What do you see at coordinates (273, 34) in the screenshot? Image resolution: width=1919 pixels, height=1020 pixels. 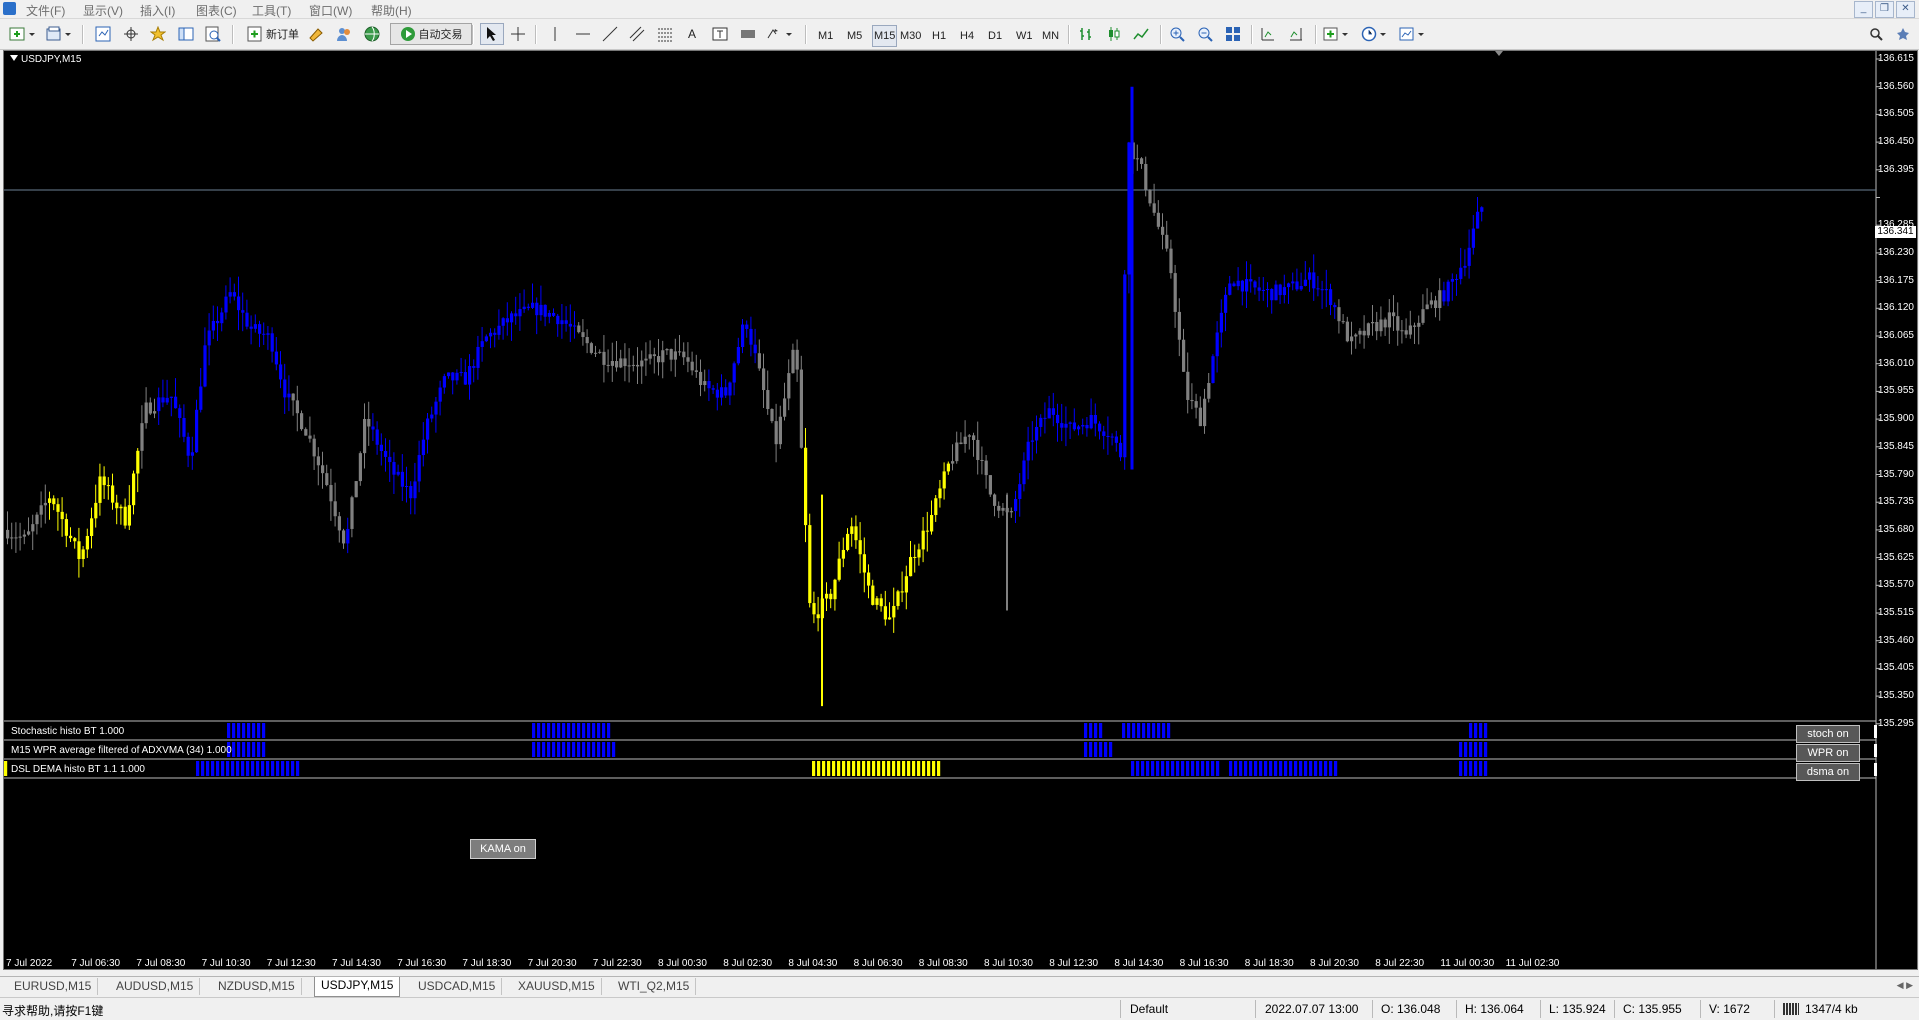 I see `new-order-button: 新订单` at bounding box center [273, 34].